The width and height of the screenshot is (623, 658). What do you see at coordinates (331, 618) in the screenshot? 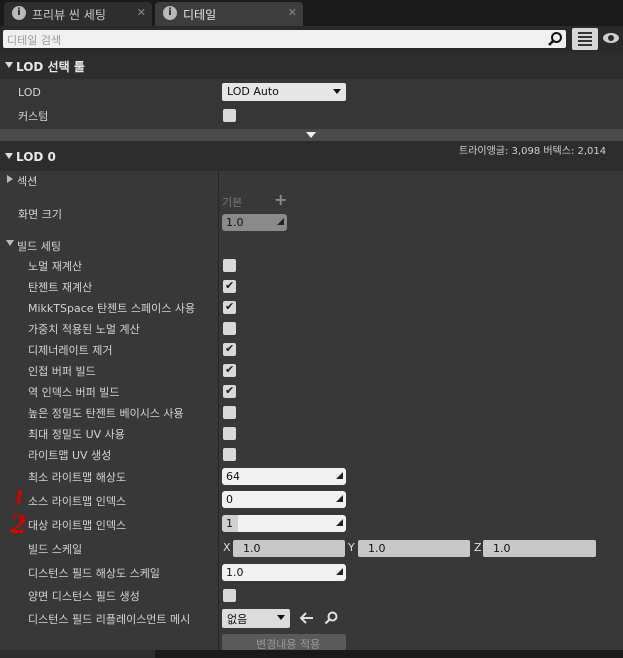
I see `browse-search-icon` at bounding box center [331, 618].